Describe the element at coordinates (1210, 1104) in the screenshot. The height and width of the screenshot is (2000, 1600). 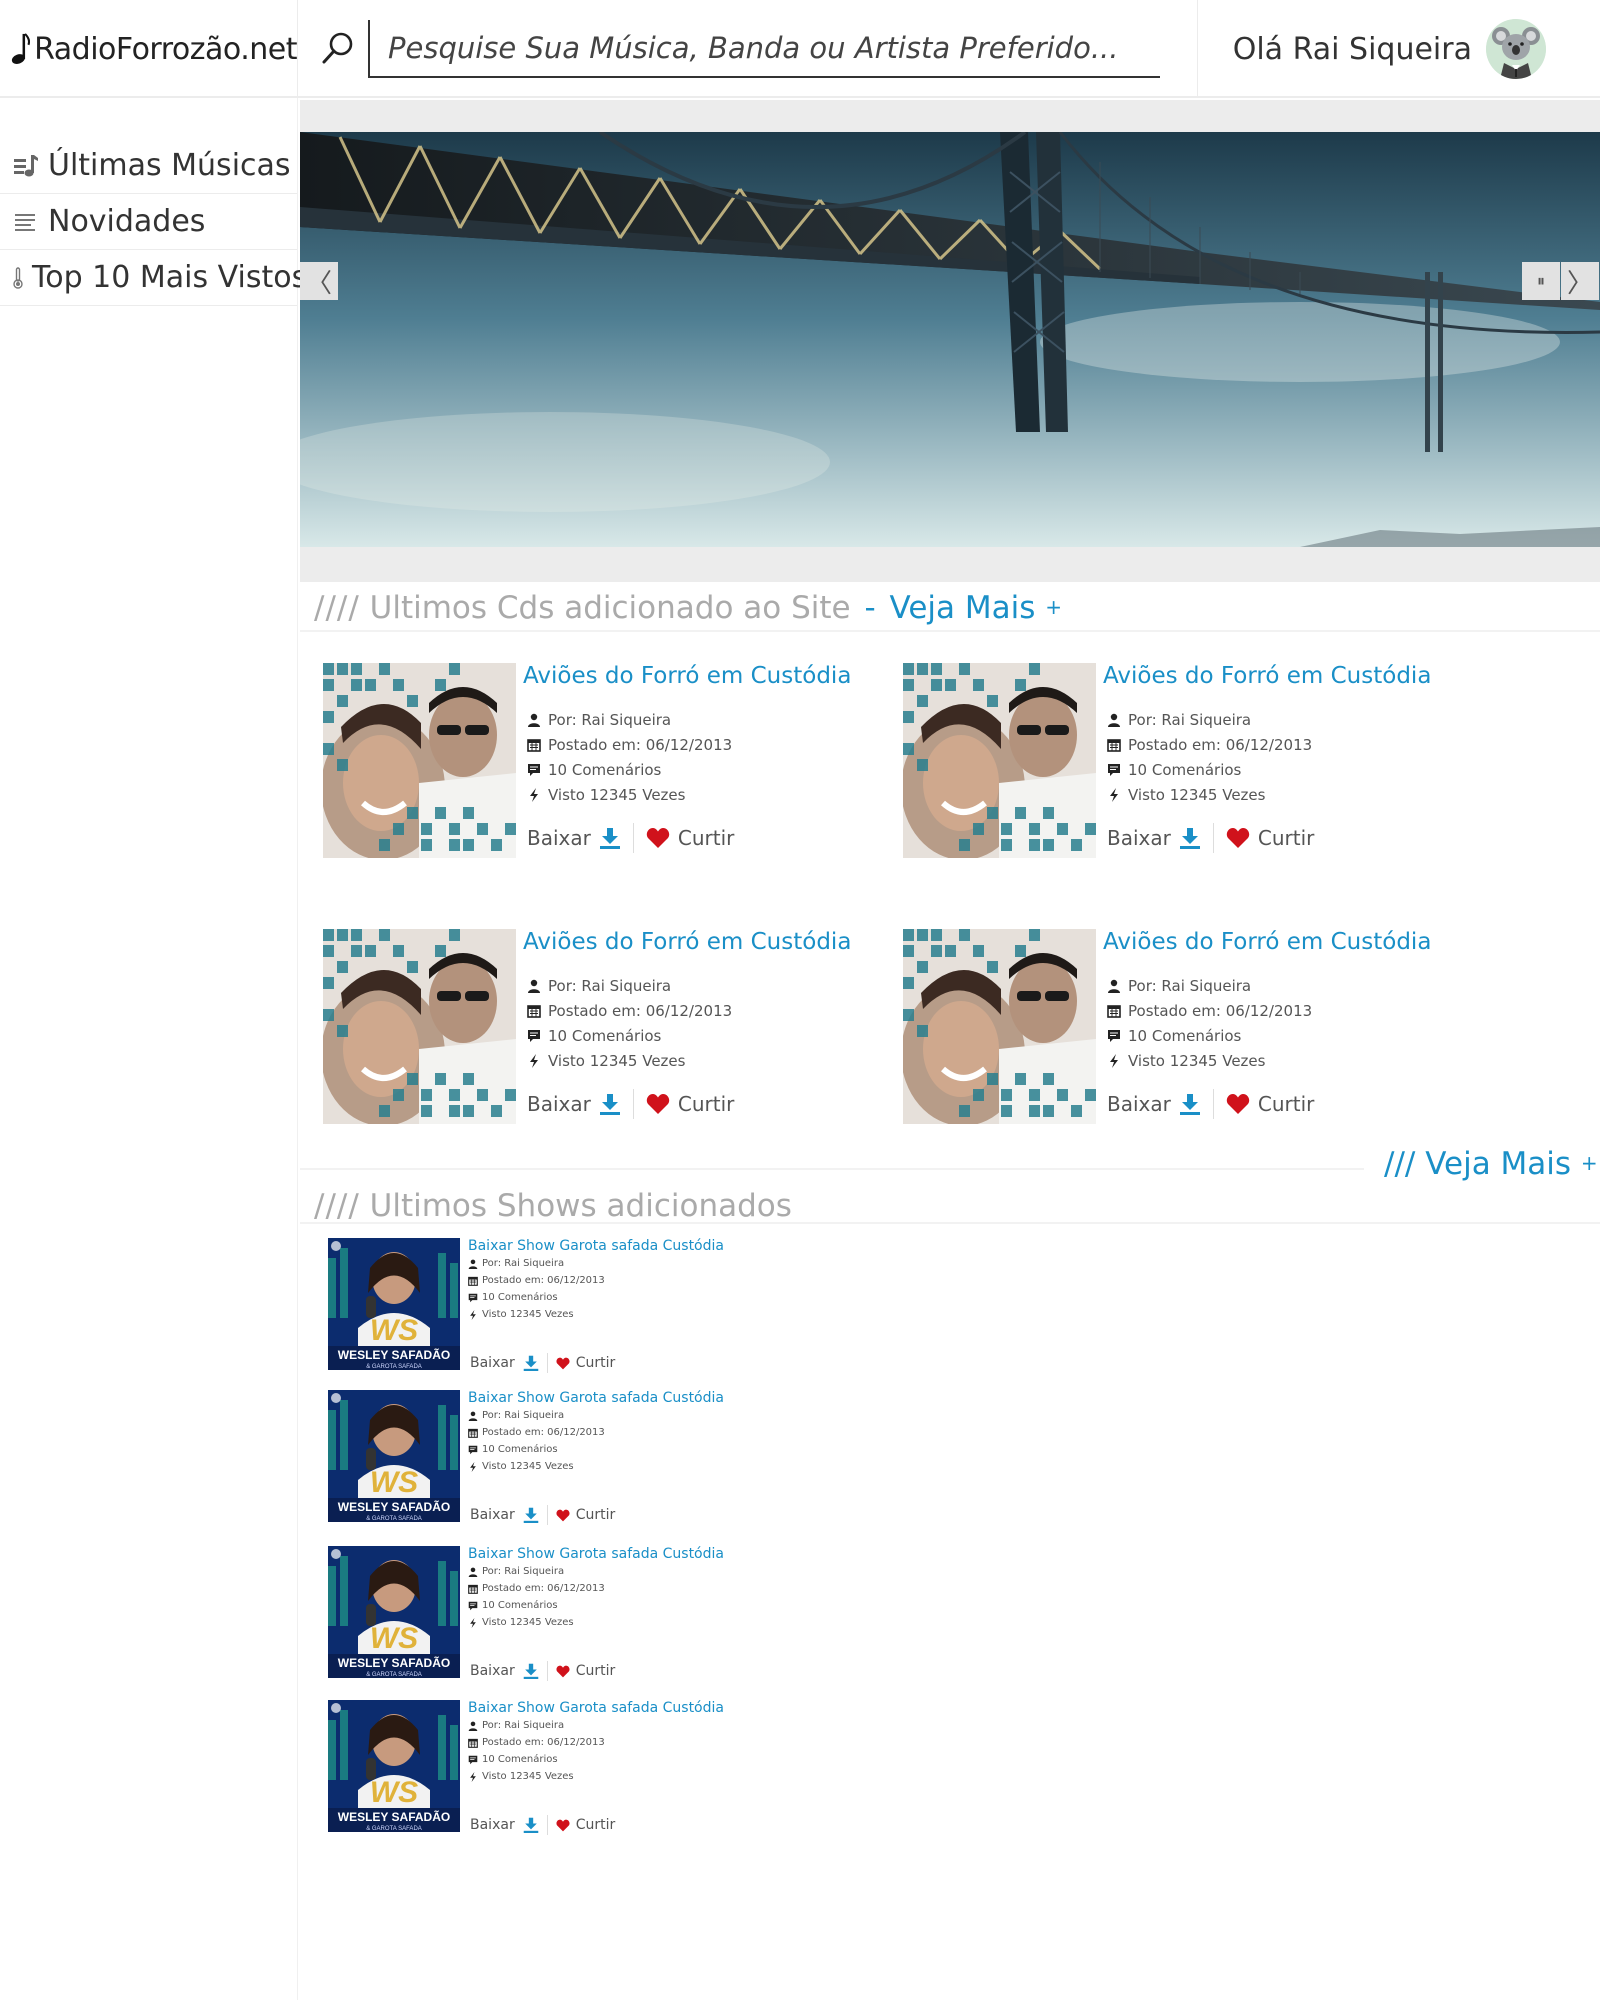
I see `cd-actions: Baixar Curtir` at that location.